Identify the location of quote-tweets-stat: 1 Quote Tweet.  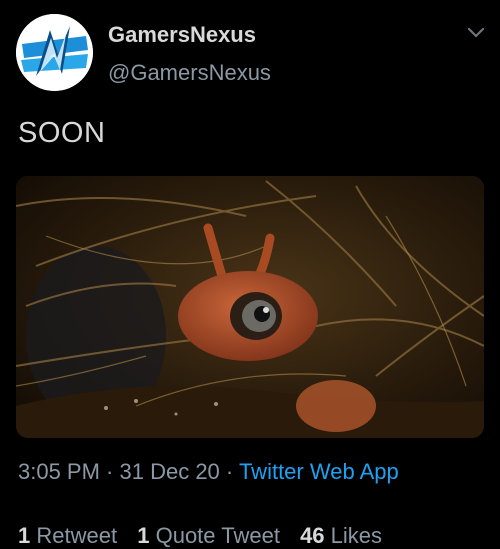
(208, 535).